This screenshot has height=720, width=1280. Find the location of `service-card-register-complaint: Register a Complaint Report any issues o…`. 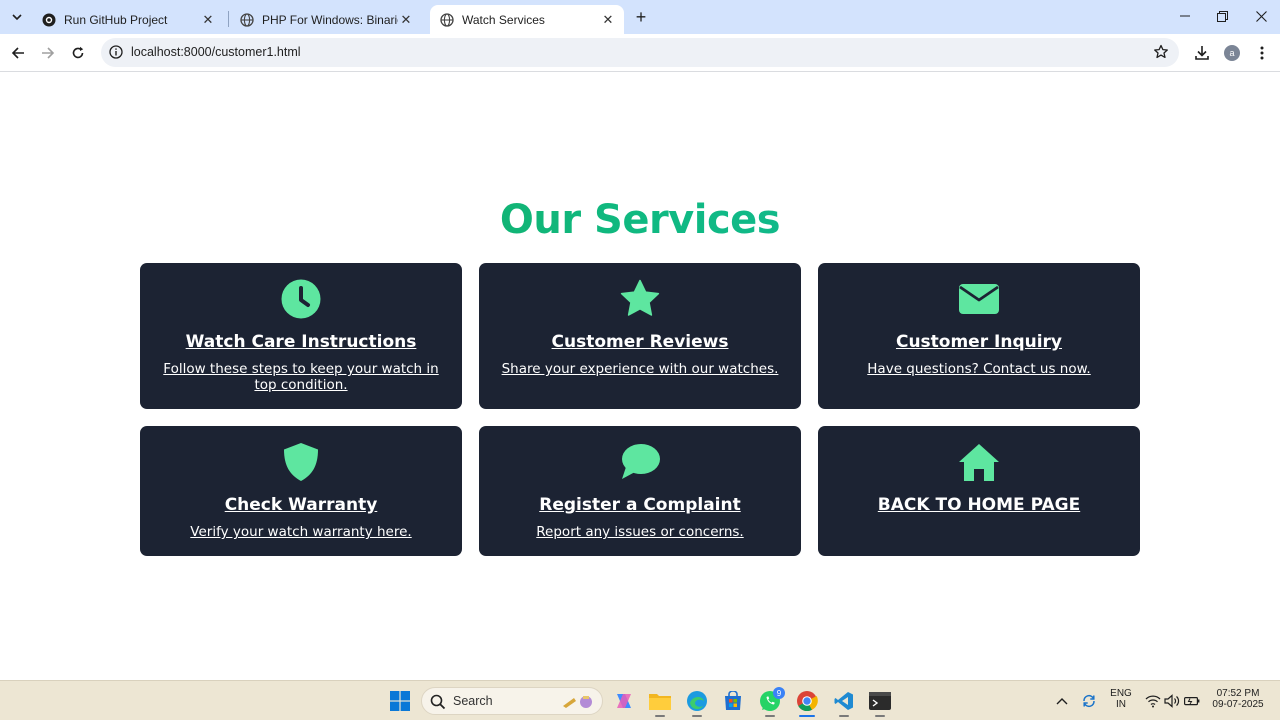

service-card-register-complaint: Register a Complaint Report any issues o… is located at coordinates (640, 491).